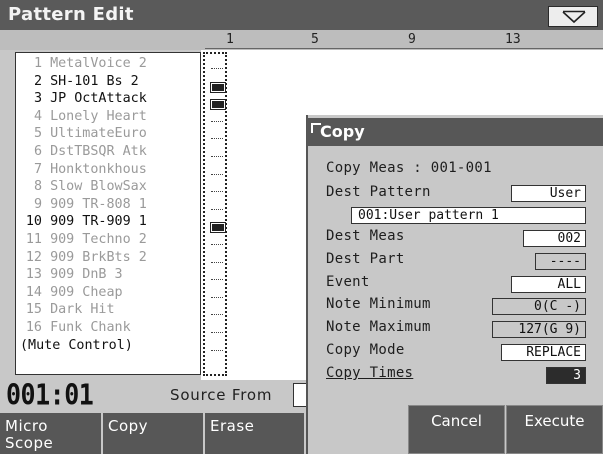 The image size is (603, 454). I want to click on track-row: 9 909 TR-808 1, so click(109, 205).